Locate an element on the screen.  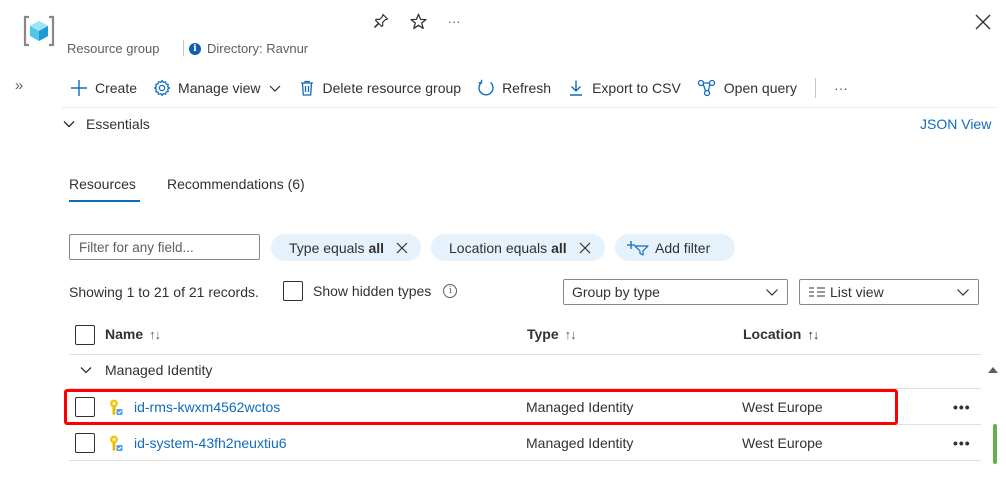
column-header-location: Location ↑↓ is located at coordinates (781, 334).